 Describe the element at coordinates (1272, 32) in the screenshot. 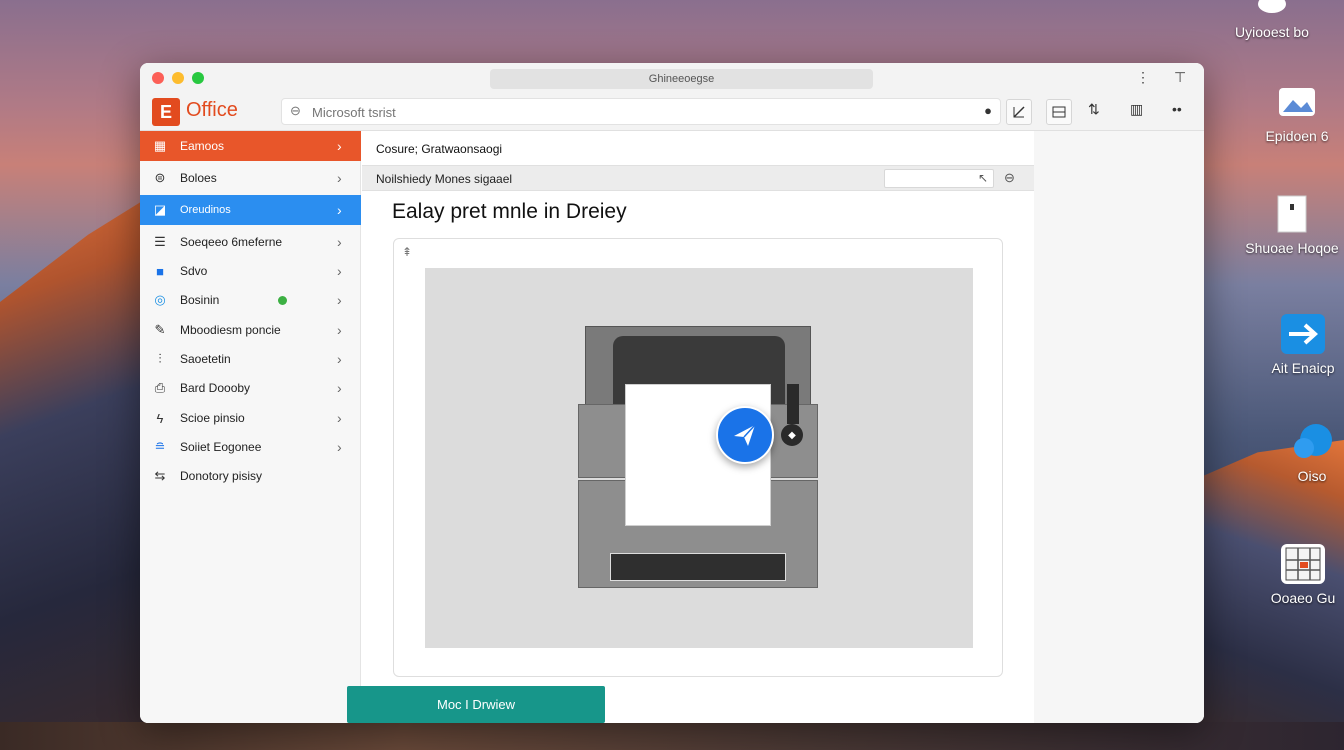

I see `desktop-icon-label: Uyiooest bo` at that location.